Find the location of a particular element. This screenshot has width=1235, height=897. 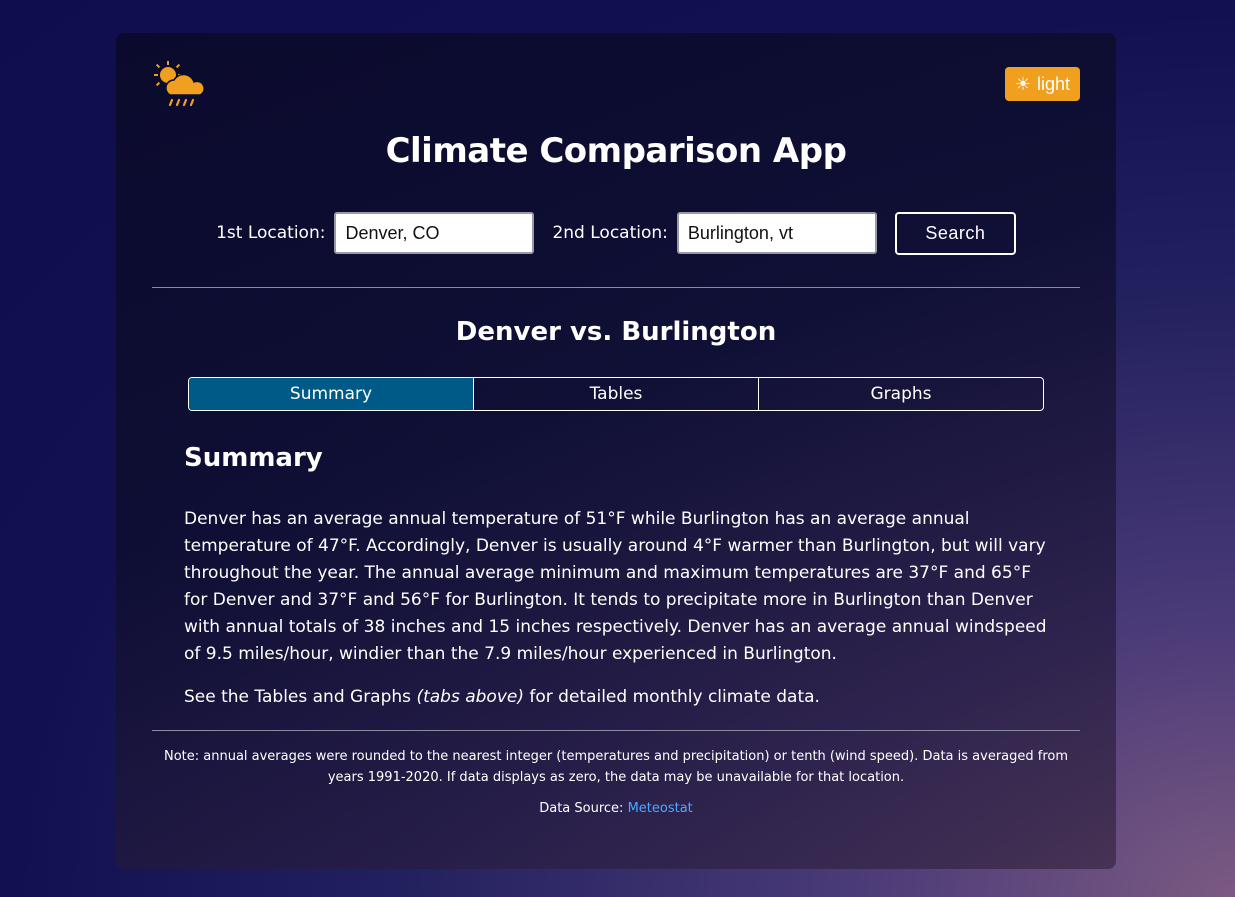

see-tabs-emphasis: (tabs above) is located at coordinates (470, 697).